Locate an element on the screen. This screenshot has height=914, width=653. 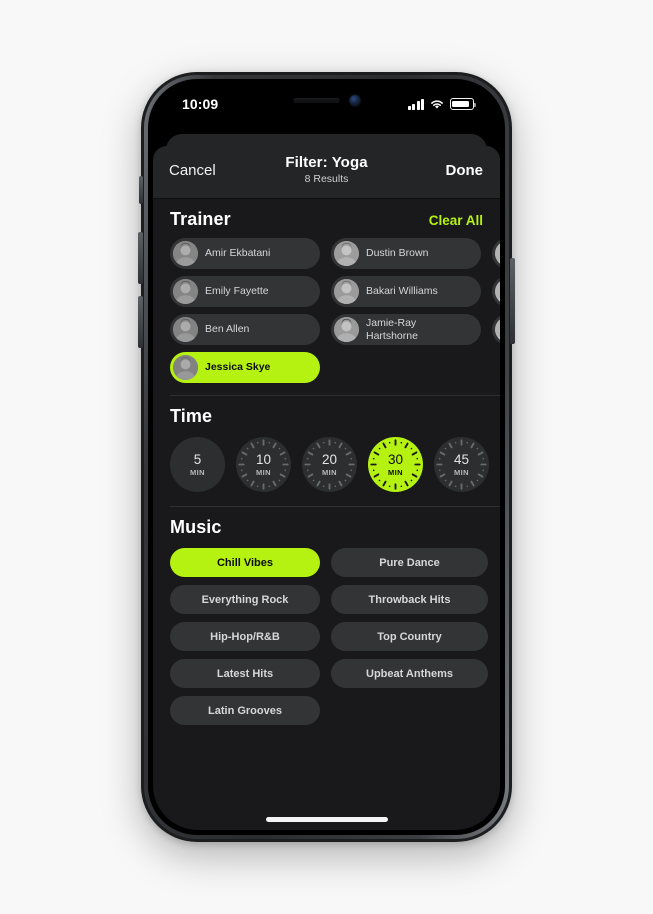
home-indicator is located at coordinates (326, 819).